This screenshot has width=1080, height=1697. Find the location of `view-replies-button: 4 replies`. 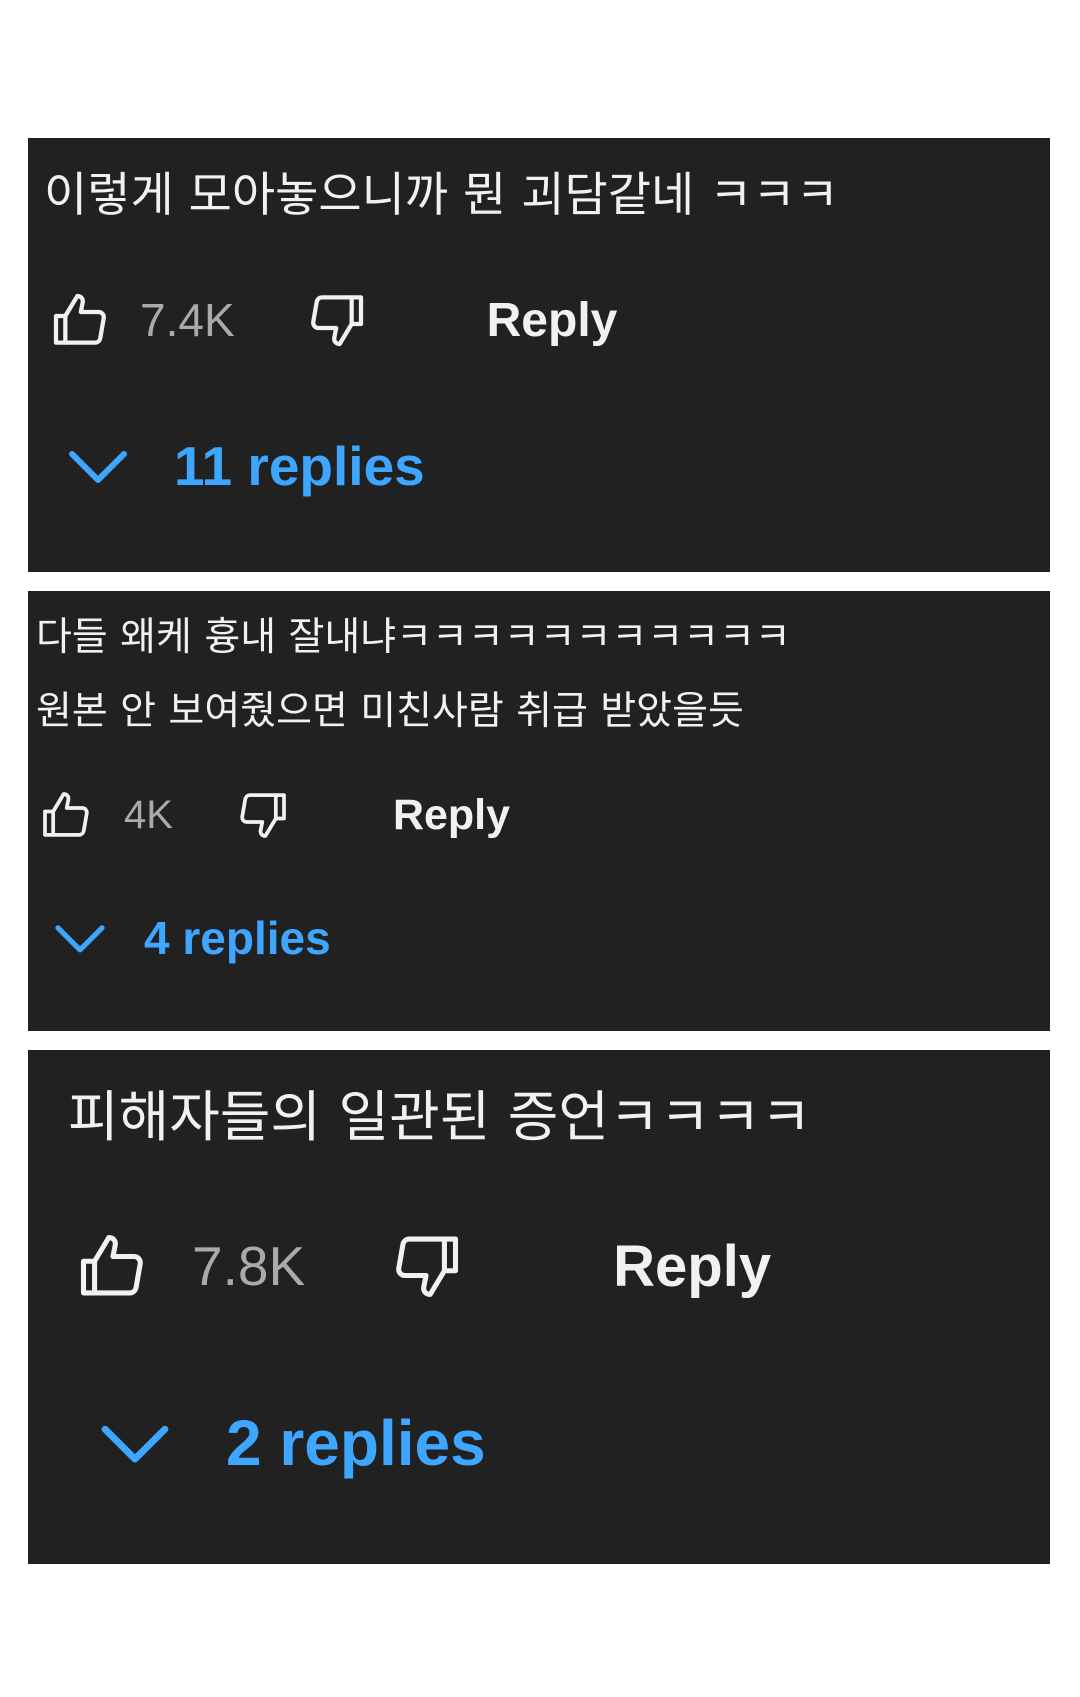

view-replies-button: 4 replies is located at coordinates (191, 938).